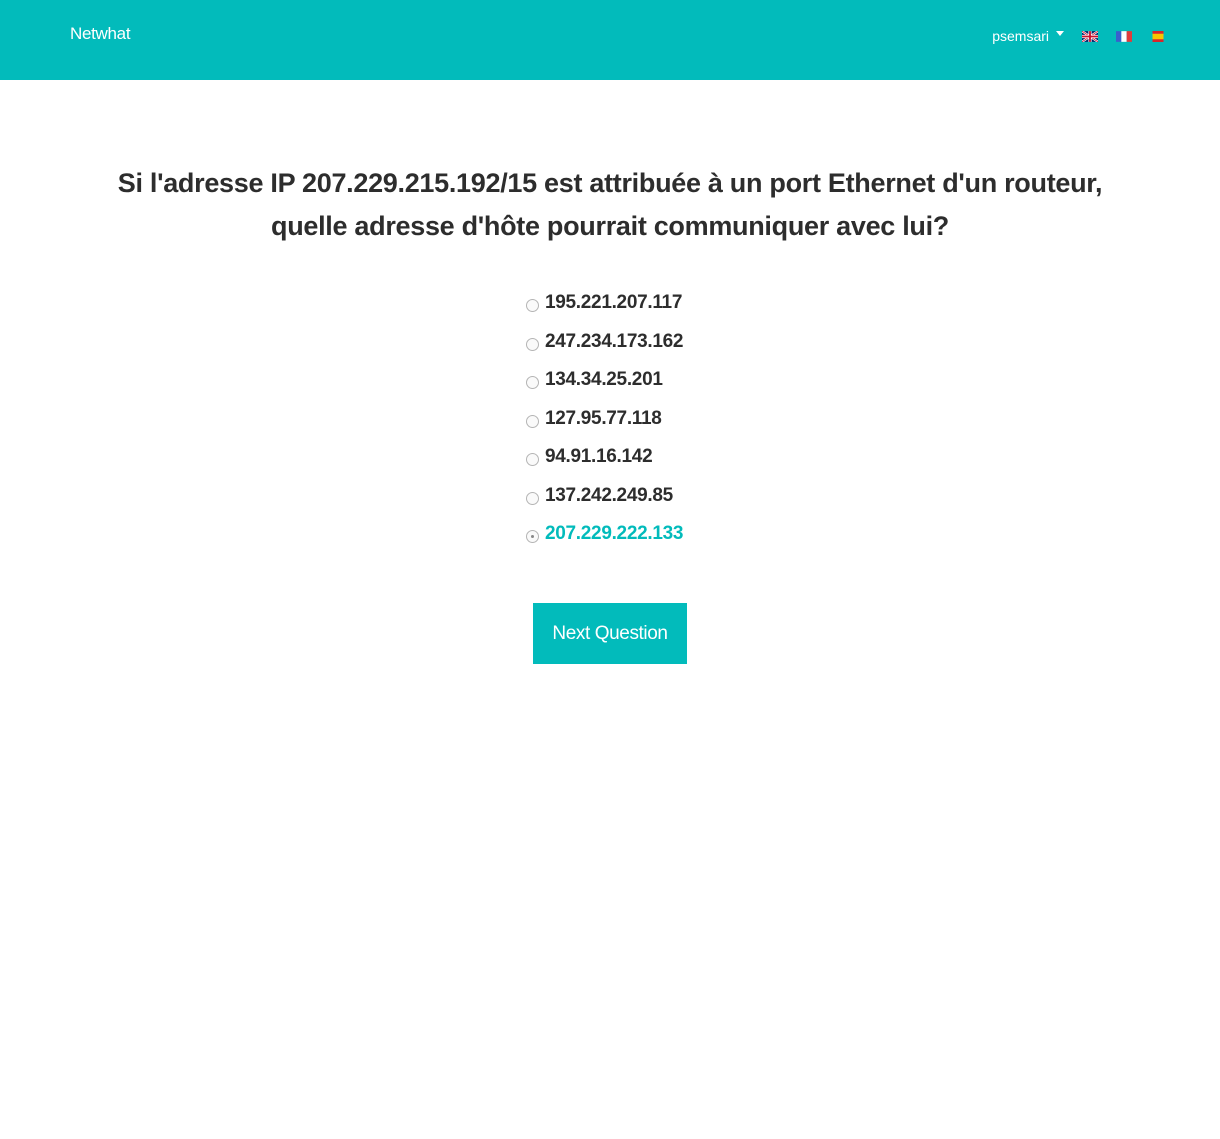  I want to click on answer-label: 207.229.222.133, so click(614, 534).